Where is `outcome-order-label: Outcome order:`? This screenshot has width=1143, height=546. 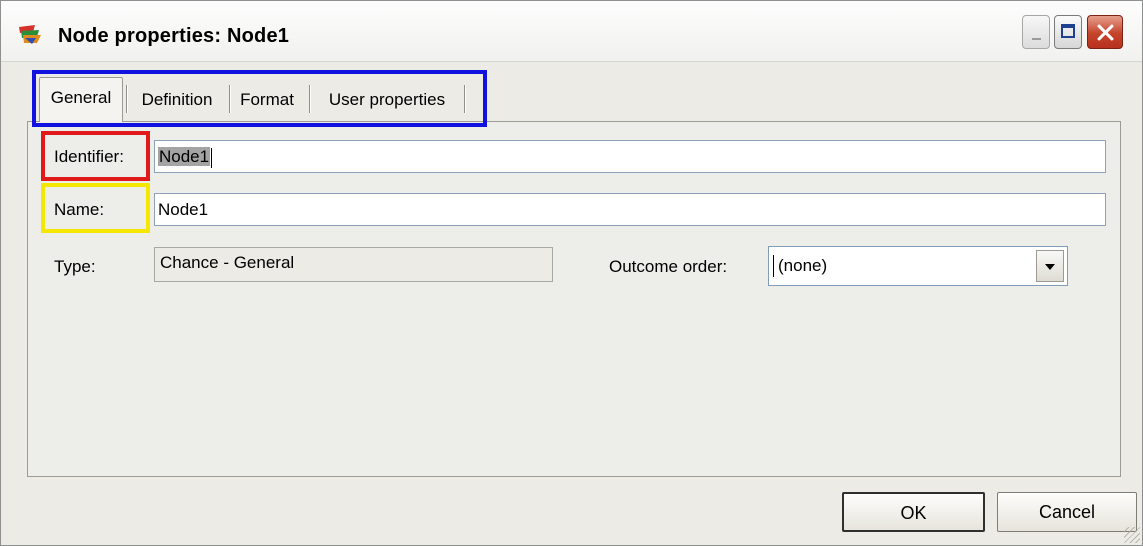
outcome-order-label: Outcome order: is located at coordinates (668, 266).